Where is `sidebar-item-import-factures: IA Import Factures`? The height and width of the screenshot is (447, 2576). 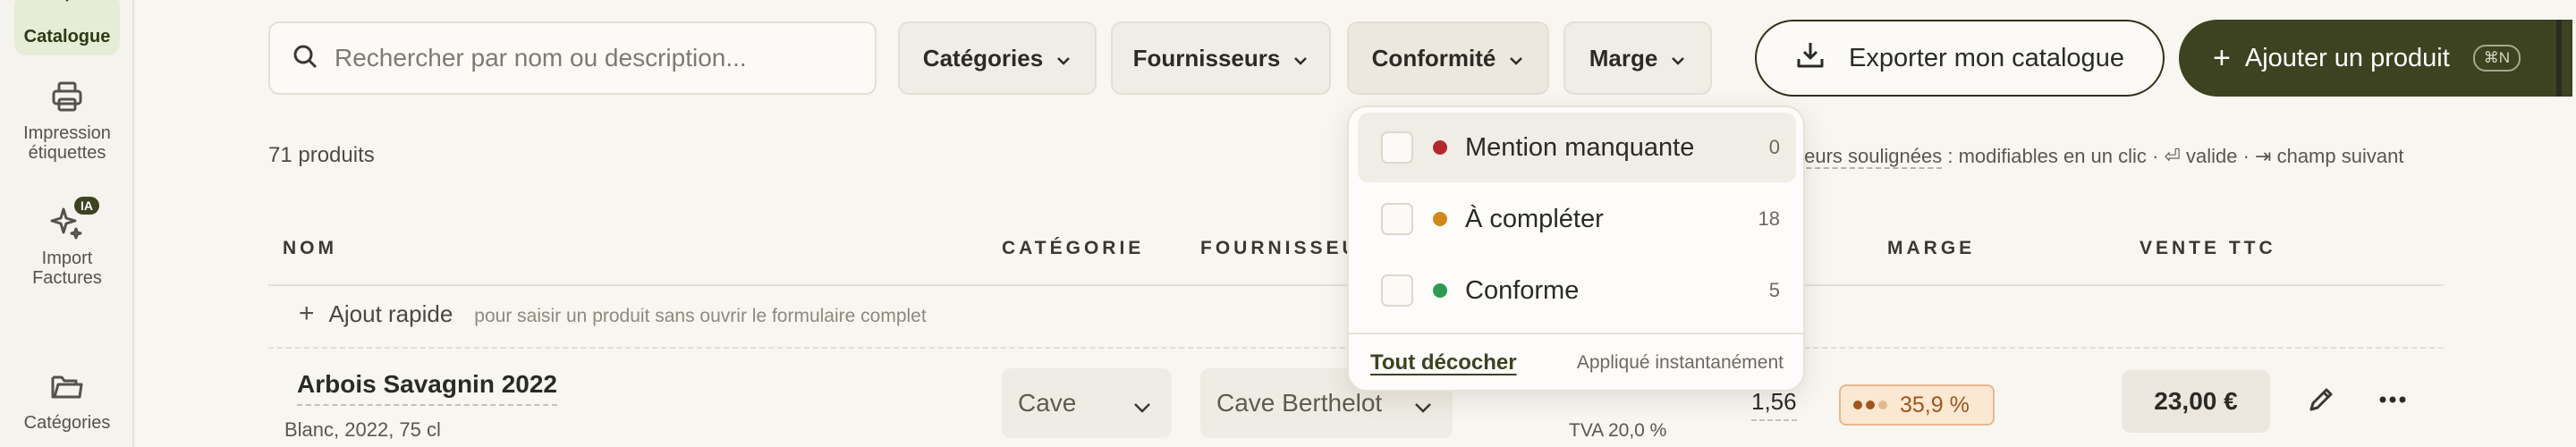
sidebar-item-import-factures: IA Import Factures is located at coordinates (67, 242).